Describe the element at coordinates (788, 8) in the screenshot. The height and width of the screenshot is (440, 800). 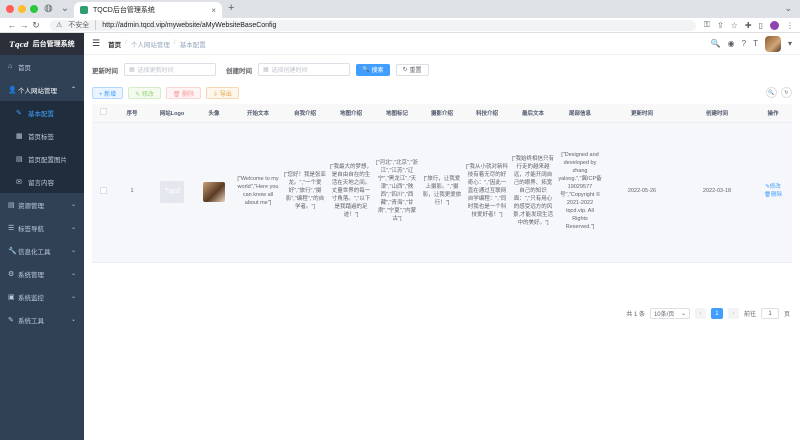
I see `tab-list-icon: ⌄` at that location.